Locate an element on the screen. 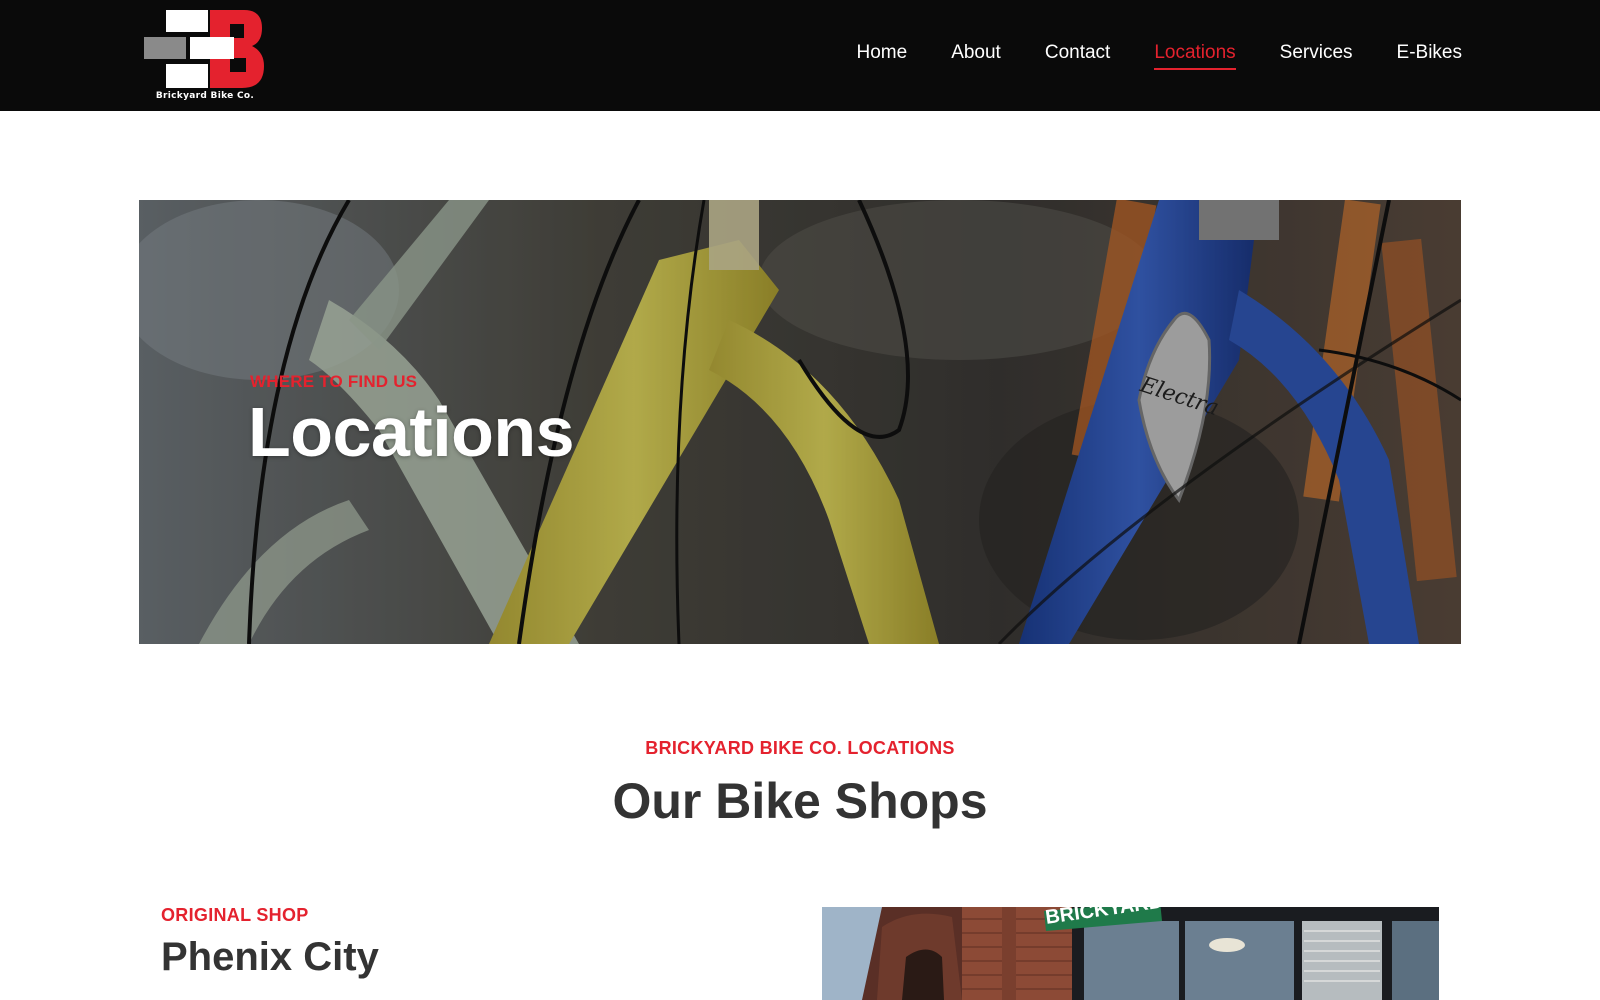 The image size is (1600, 1000). location-title: Phenix City is located at coordinates (270, 957).